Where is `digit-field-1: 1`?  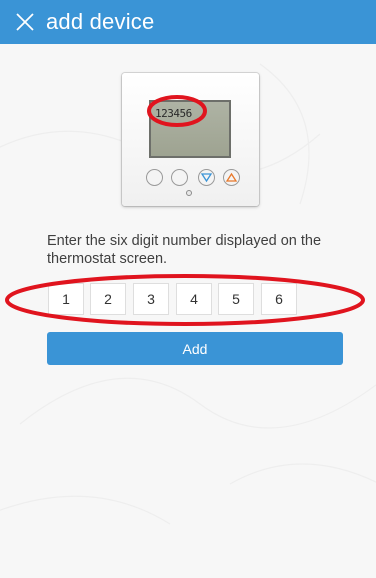 digit-field-1: 1 is located at coordinates (66, 299).